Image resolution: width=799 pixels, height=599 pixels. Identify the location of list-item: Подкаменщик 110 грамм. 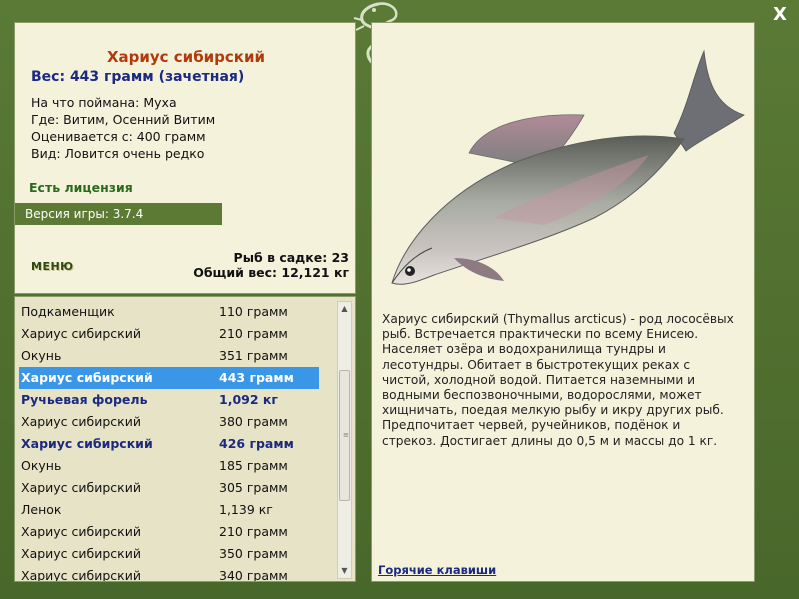
(169, 312).